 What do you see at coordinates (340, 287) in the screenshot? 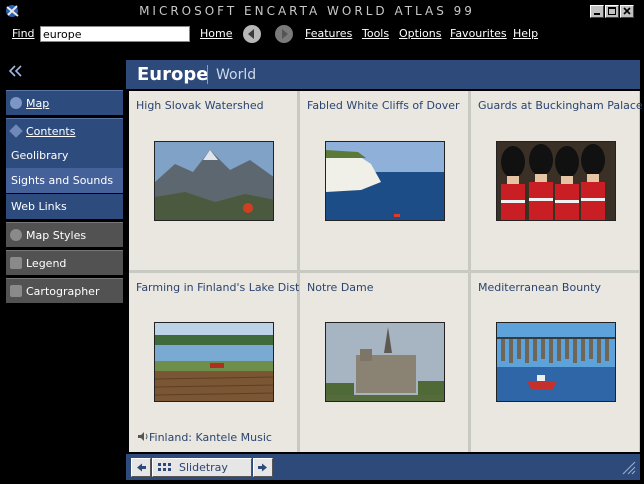
I see `media-title: Notre Dame` at bounding box center [340, 287].